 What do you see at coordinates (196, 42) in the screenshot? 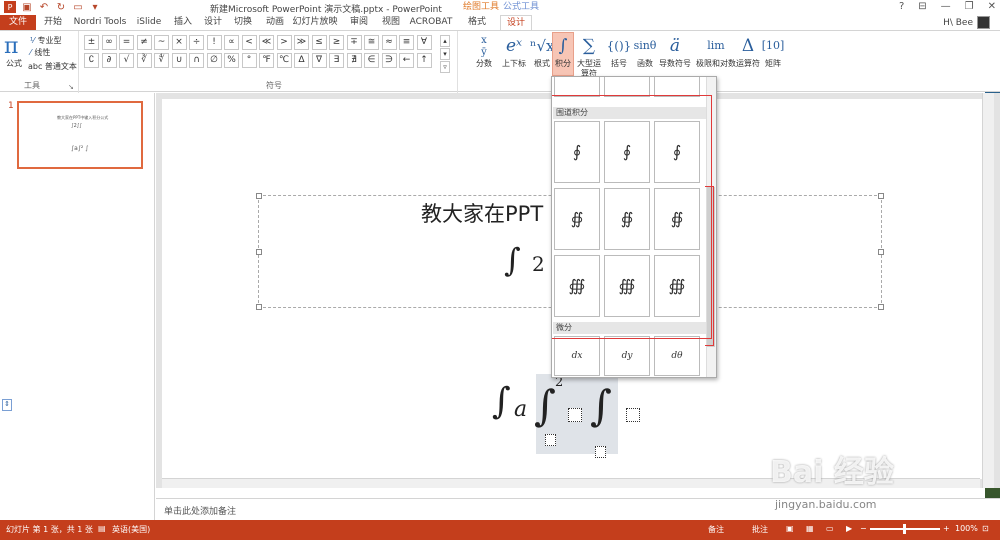
I see `symbol-button: ÷` at bounding box center [196, 42].